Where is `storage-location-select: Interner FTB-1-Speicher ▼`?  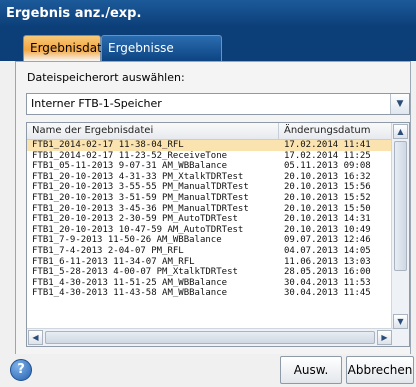 storage-location-select: Interner FTB-1-Speicher ▼ is located at coordinates (218, 104).